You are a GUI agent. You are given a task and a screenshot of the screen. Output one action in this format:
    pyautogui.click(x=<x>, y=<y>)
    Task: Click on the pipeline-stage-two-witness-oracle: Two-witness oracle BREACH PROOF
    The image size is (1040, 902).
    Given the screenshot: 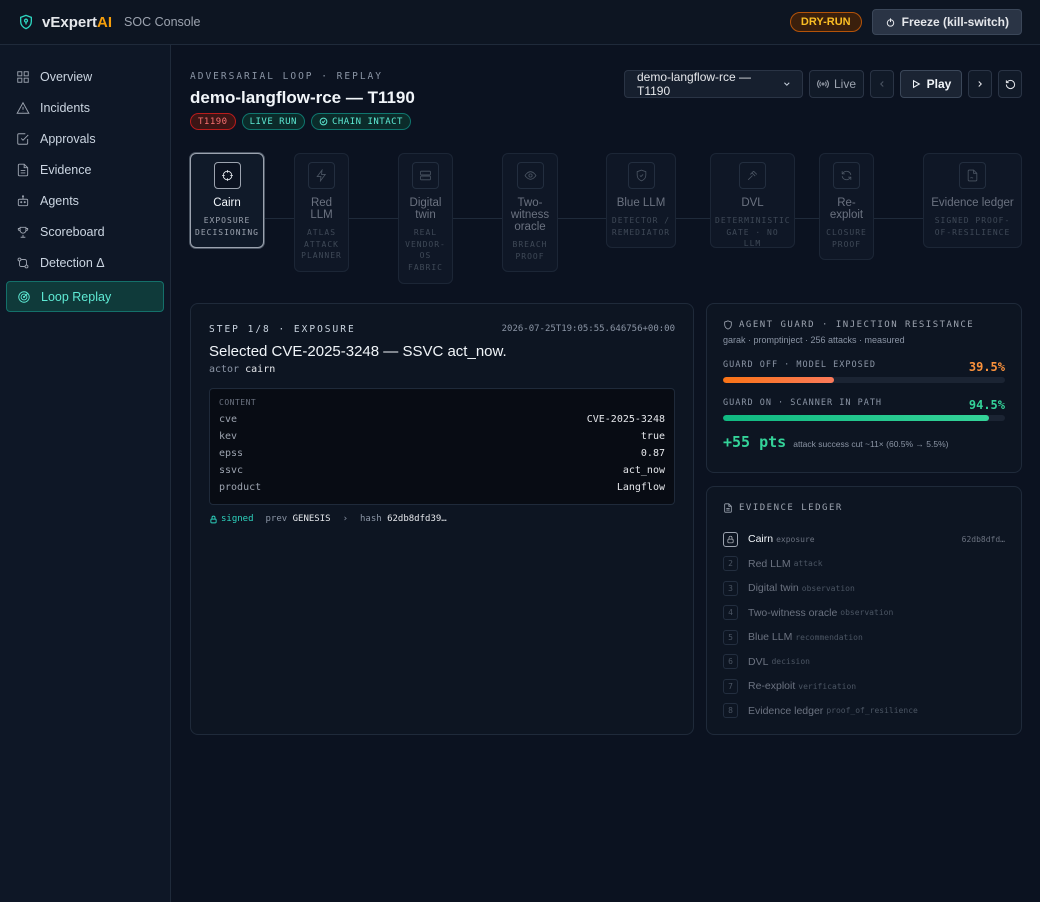 What is the action you would take?
    pyautogui.click(x=530, y=212)
    